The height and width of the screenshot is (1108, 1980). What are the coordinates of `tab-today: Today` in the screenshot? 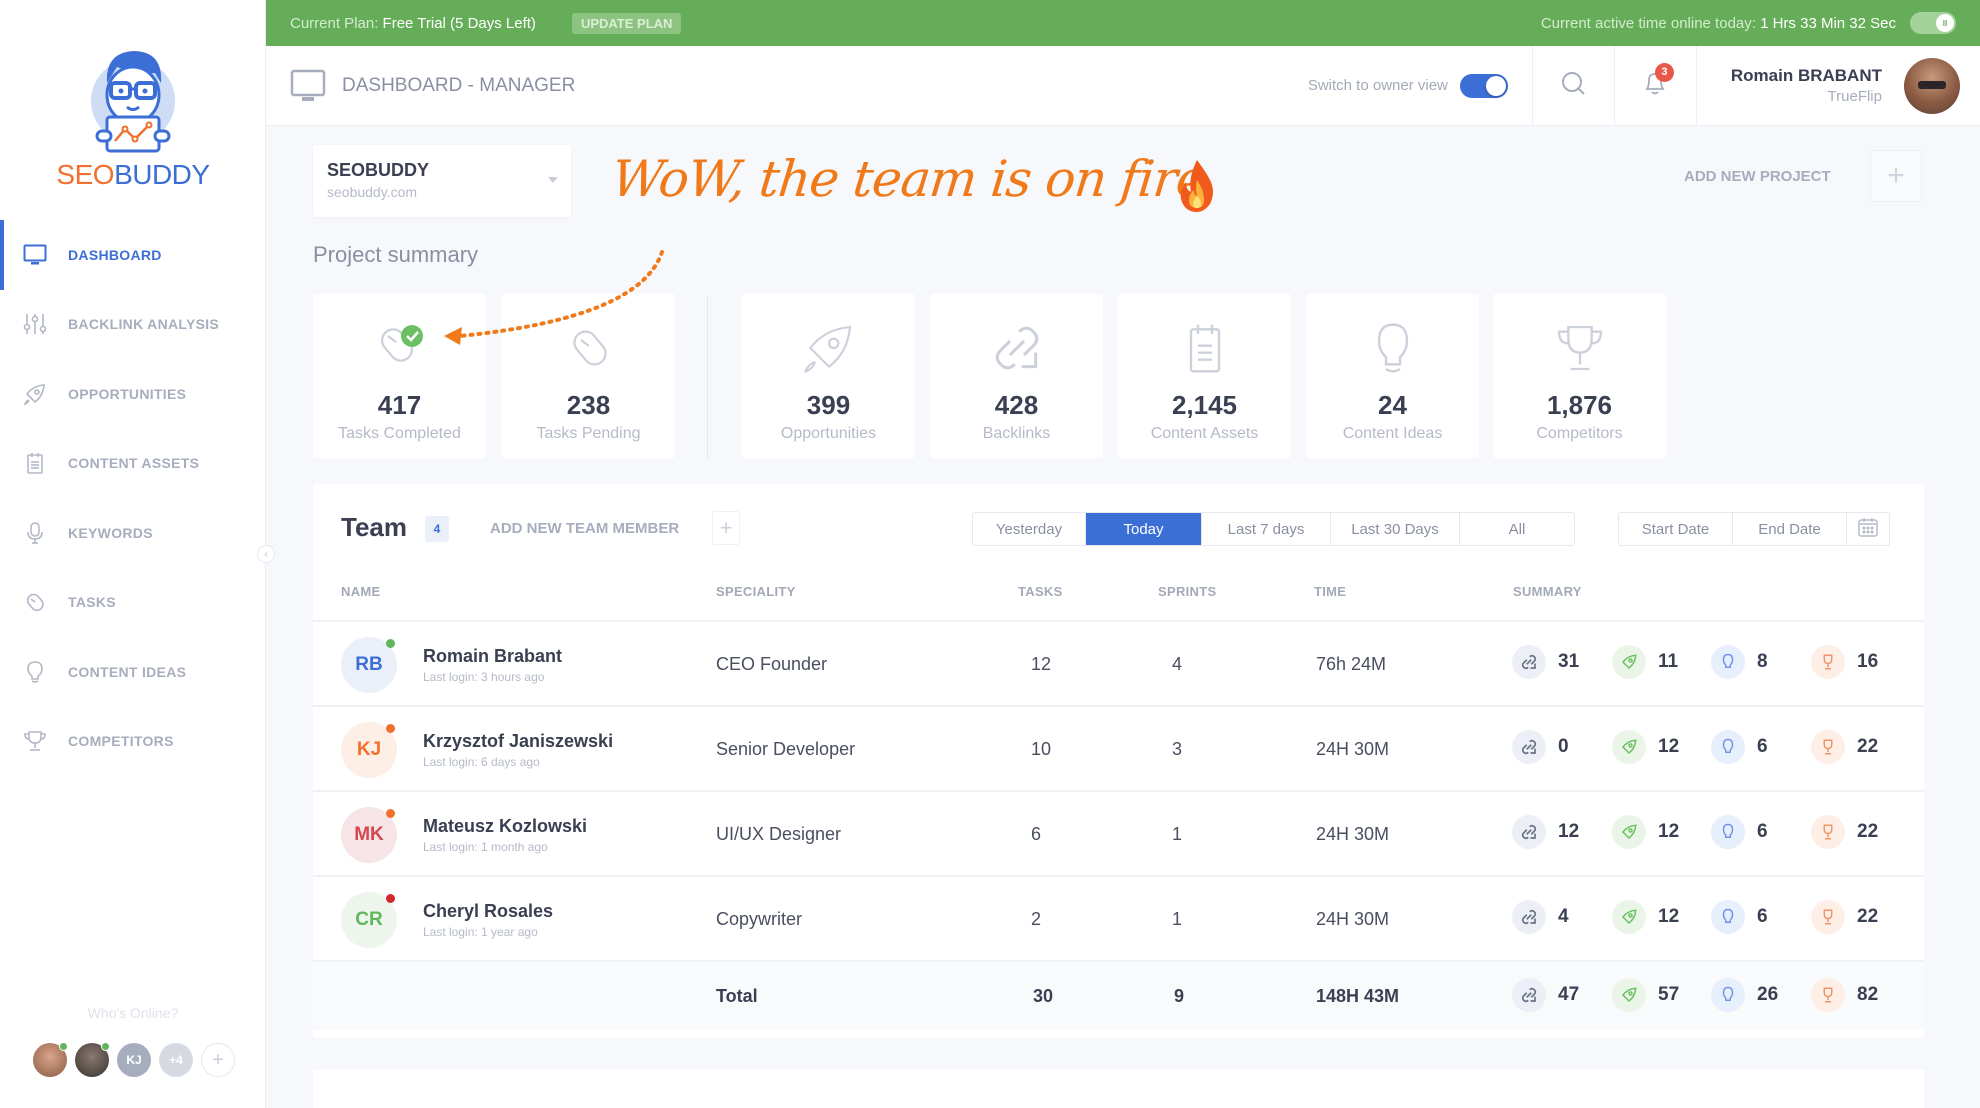 It's located at (1144, 529).